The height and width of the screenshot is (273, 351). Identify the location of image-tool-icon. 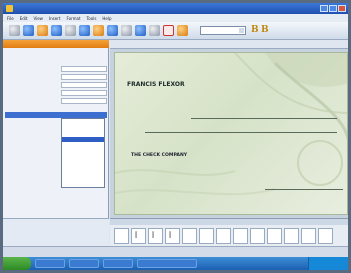
(168, 30).